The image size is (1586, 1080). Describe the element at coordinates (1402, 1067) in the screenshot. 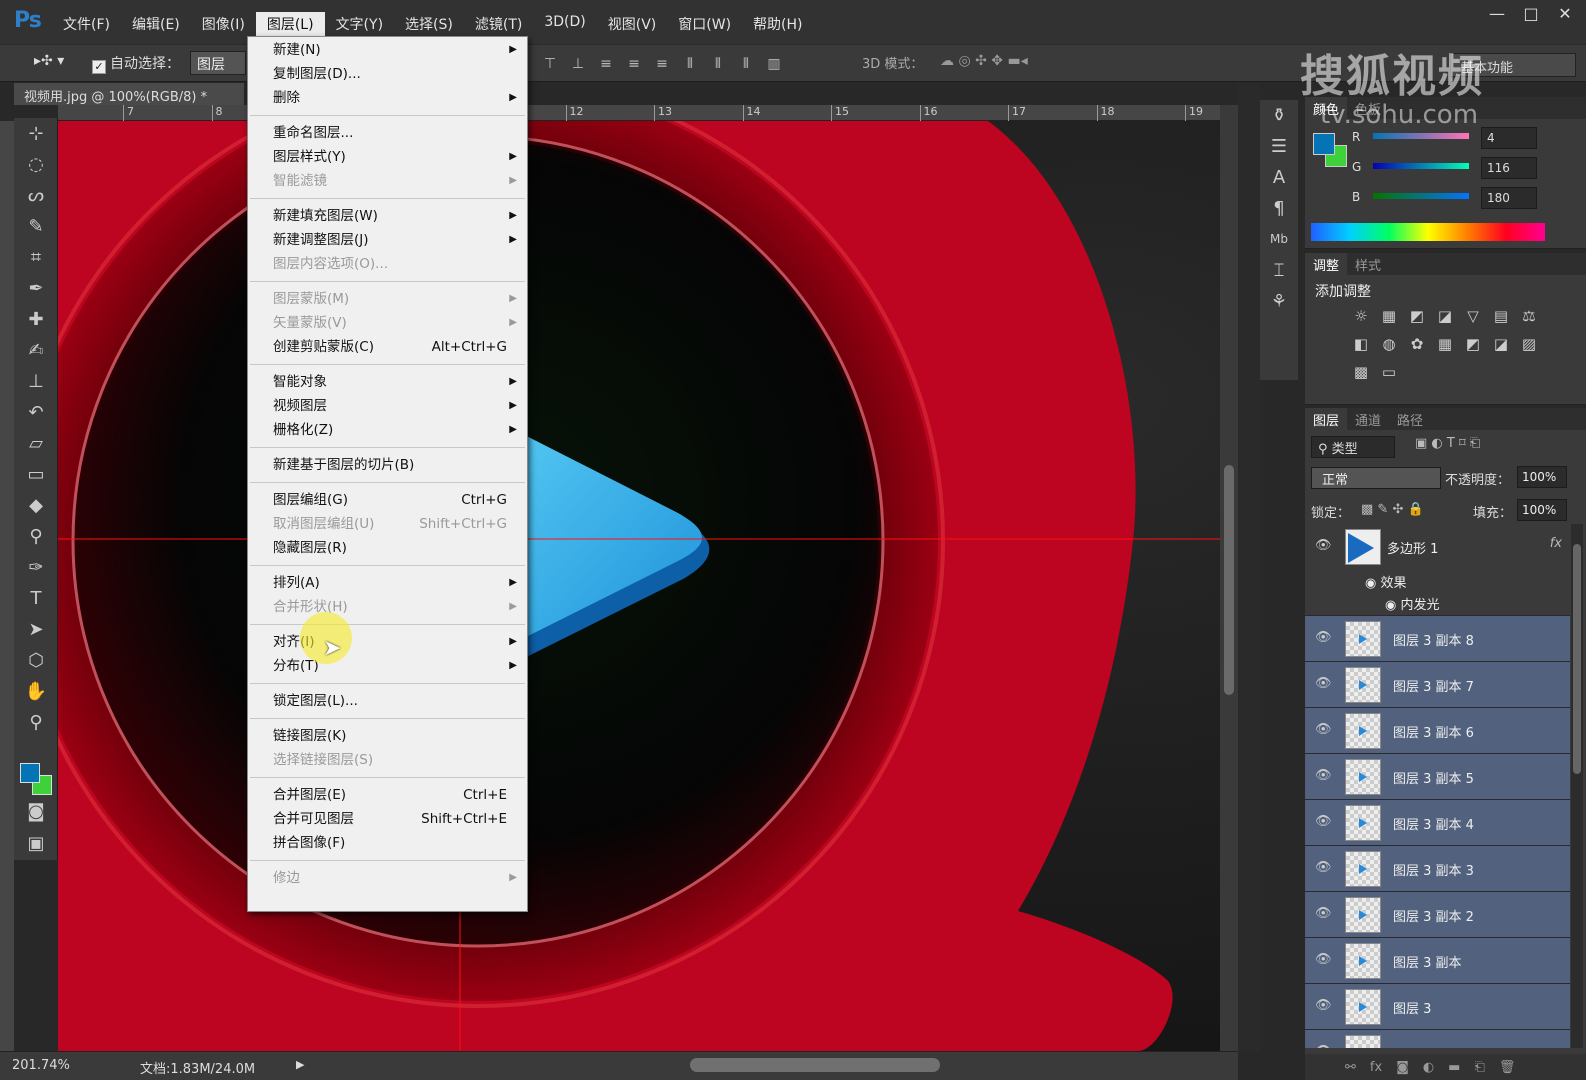

I see `add-mask-icon: ◙` at that location.